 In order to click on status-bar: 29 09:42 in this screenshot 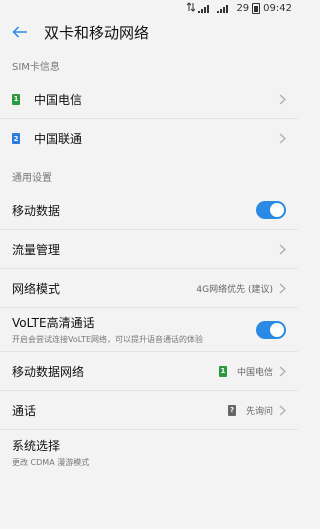, I will do `click(149, 8)`.